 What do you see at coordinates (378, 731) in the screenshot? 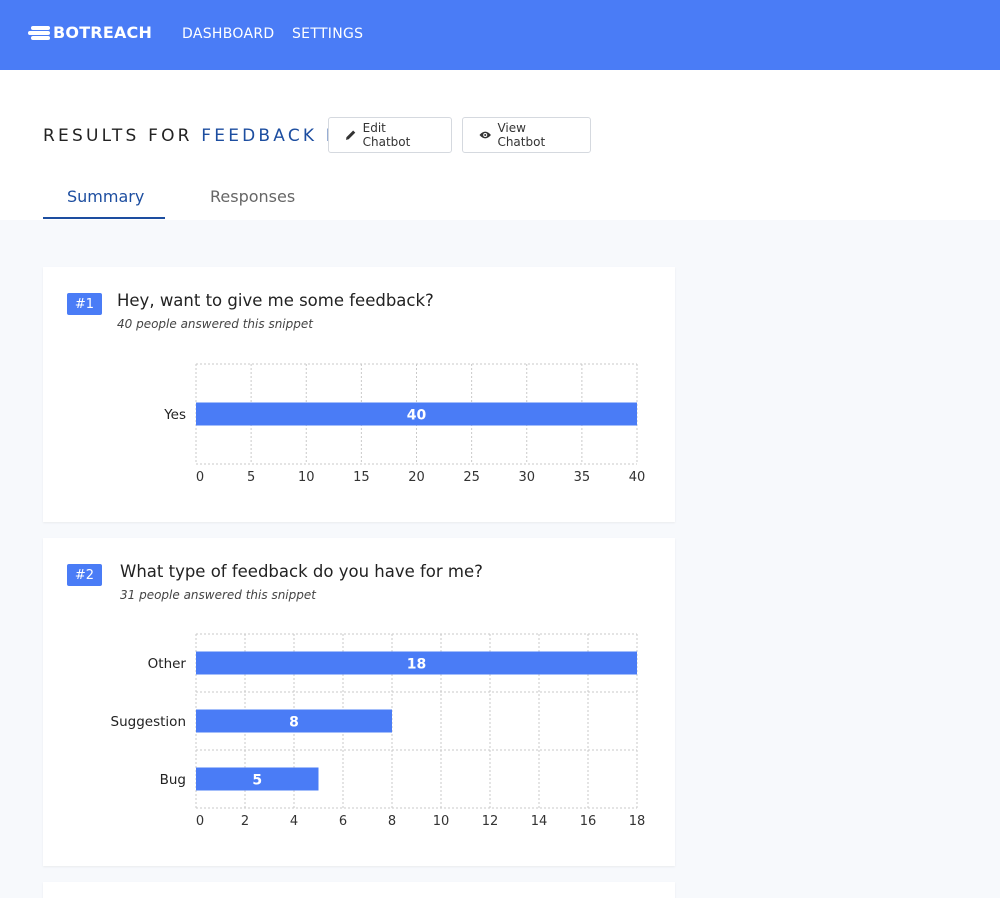
I see `snippet-2-bar-chart: 0 2 4 6 8 10 12 14 16 18 Other 18 Suggestion 8 Bug 5` at bounding box center [378, 731].